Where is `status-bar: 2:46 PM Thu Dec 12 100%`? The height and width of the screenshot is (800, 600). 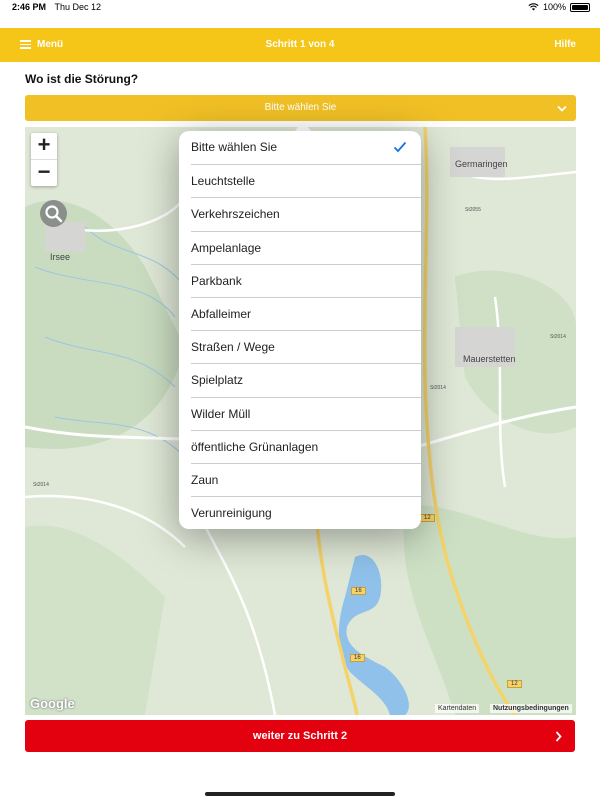 status-bar: 2:46 PM Thu Dec 12 100% is located at coordinates (300, 14).